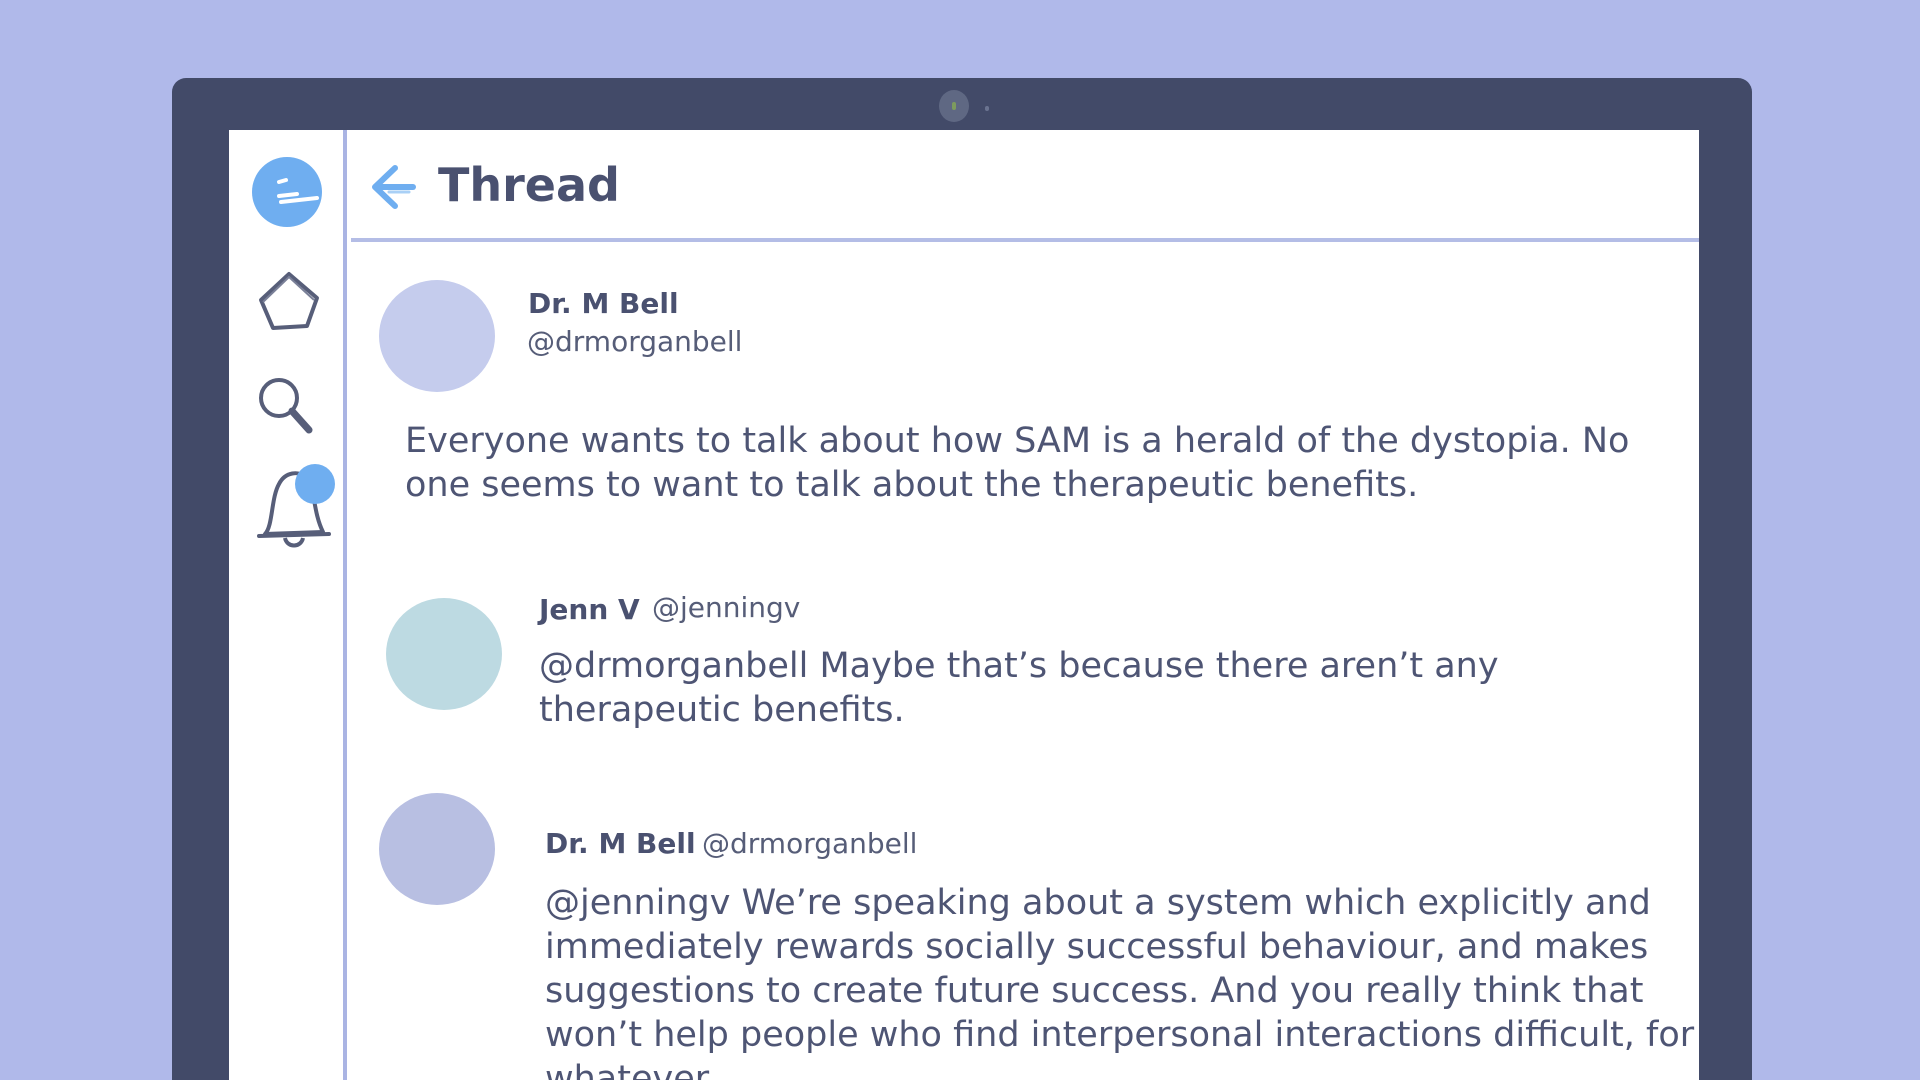  What do you see at coordinates (393, 187) in the screenshot?
I see `back-arrow-icon` at bounding box center [393, 187].